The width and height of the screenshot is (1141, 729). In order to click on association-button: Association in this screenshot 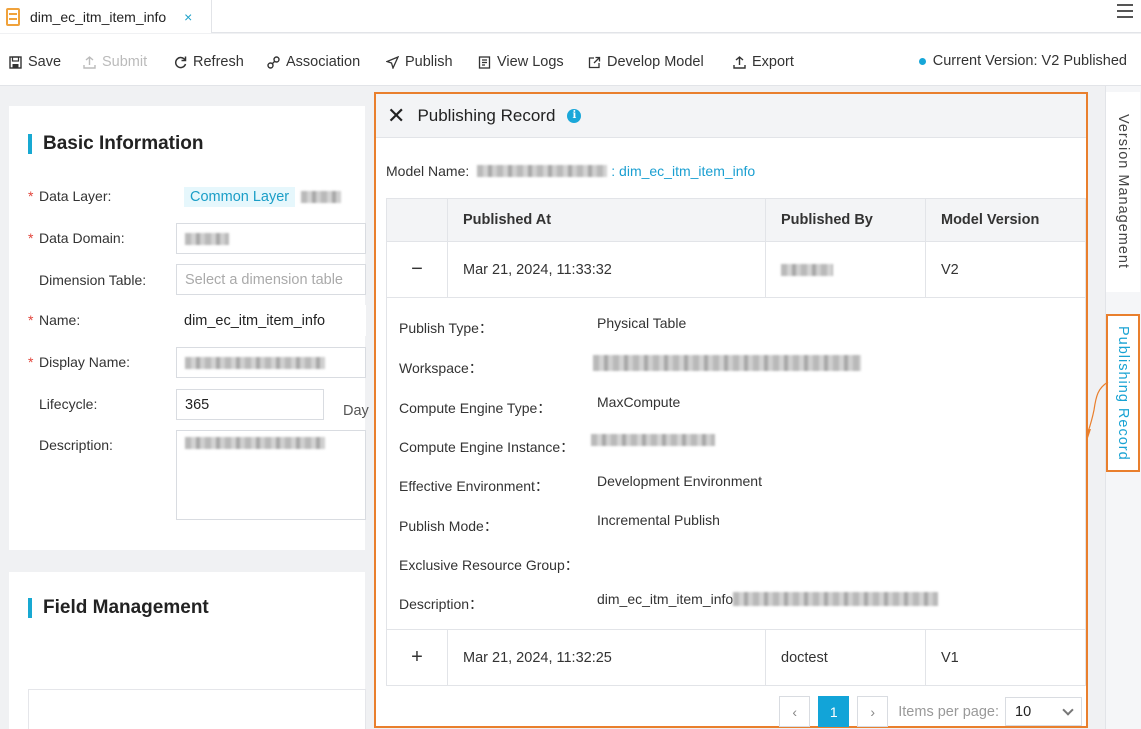, I will do `click(313, 62)`.